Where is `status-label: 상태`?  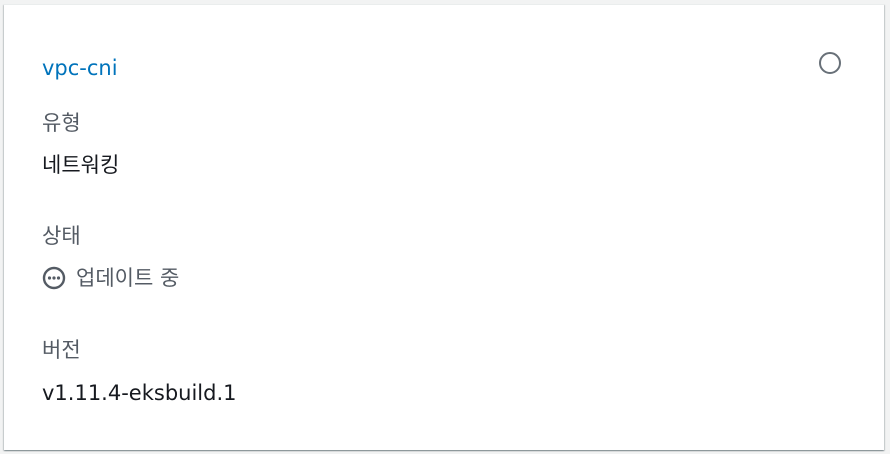 status-label: 상태 is located at coordinates (61, 236).